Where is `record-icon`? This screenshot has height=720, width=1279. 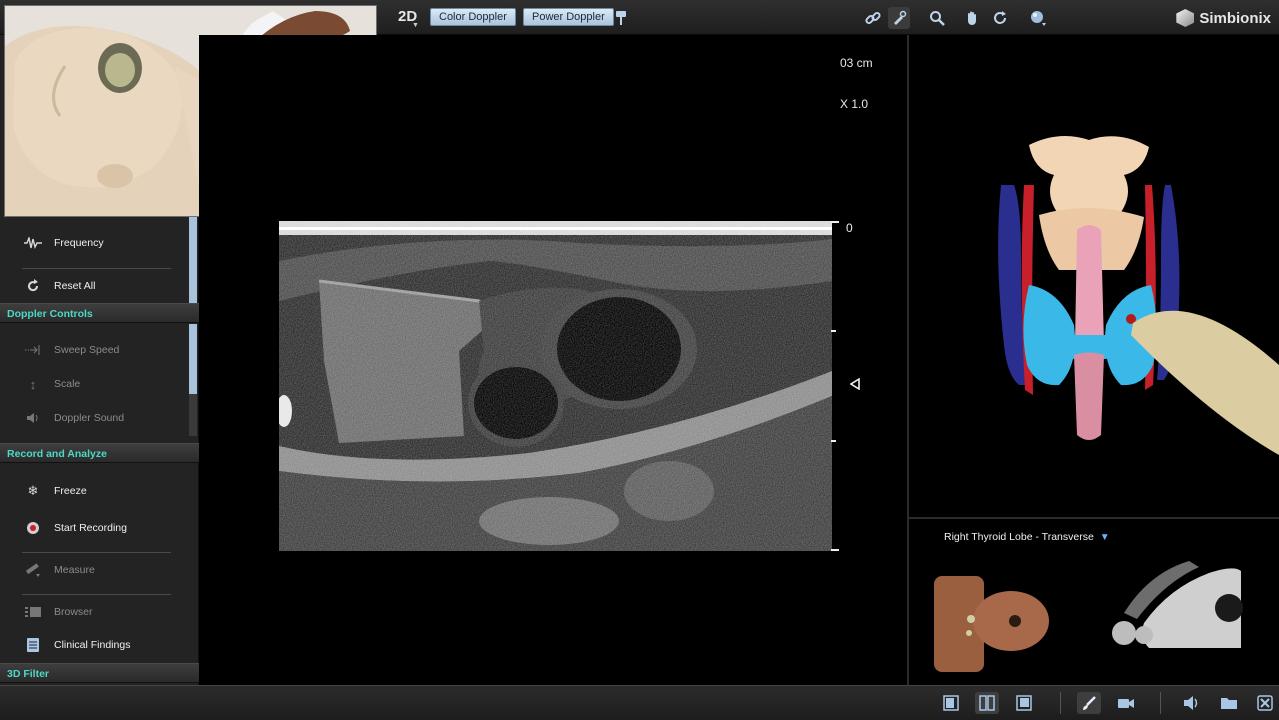 record-icon is located at coordinates (33, 528).